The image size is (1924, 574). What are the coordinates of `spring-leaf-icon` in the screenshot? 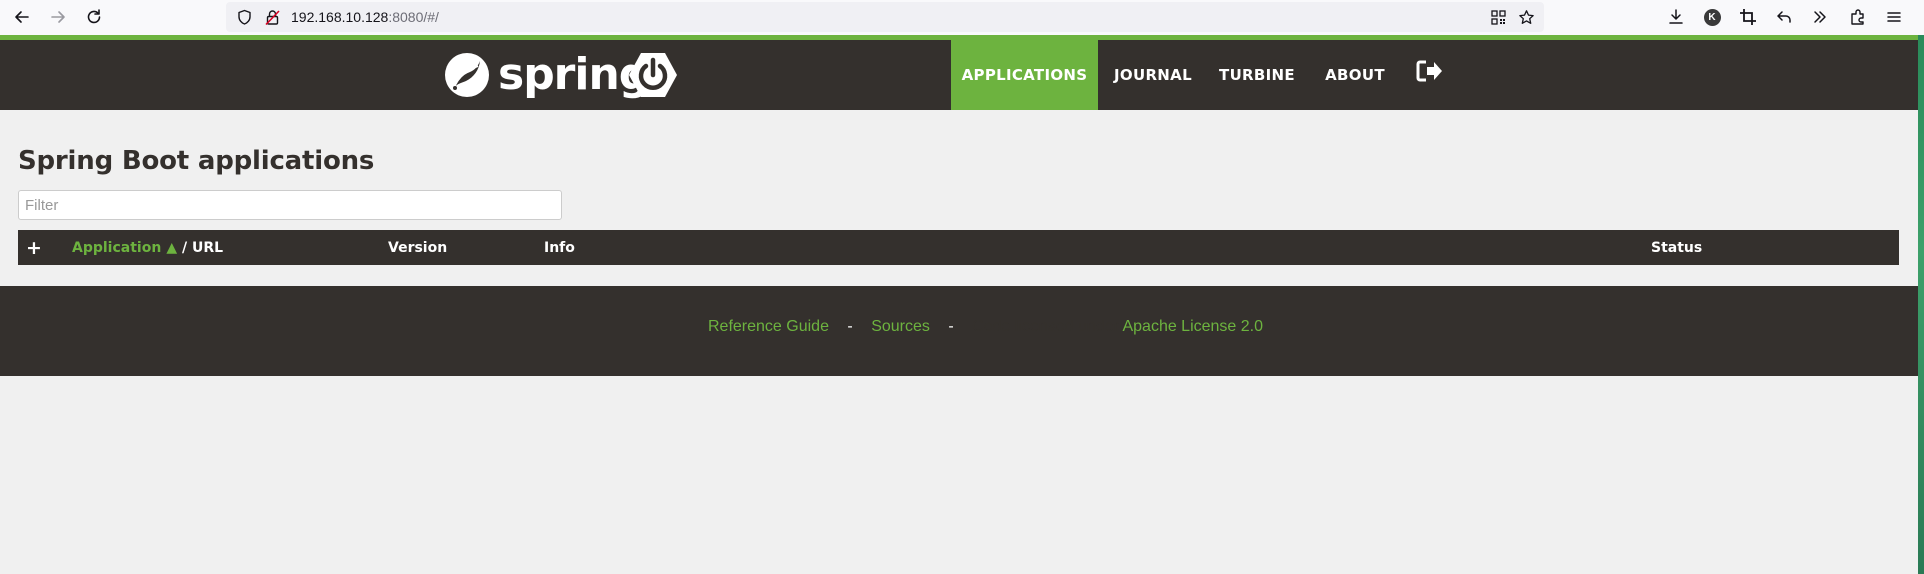 It's located at (467, 75).